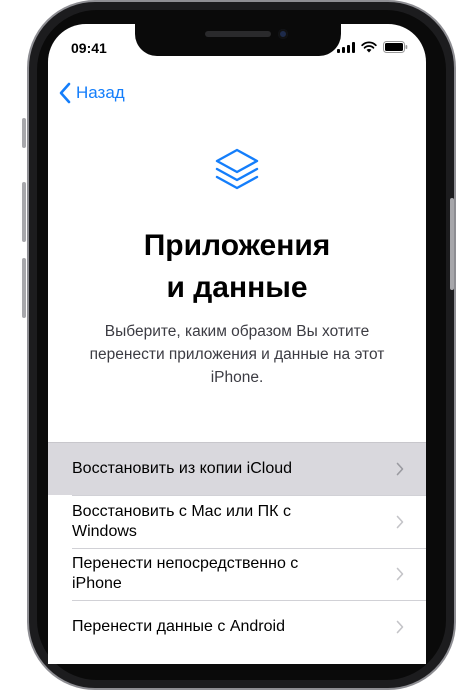 This screenshot has width=474, height=690. I want to click on power-button, so click(452, 244).